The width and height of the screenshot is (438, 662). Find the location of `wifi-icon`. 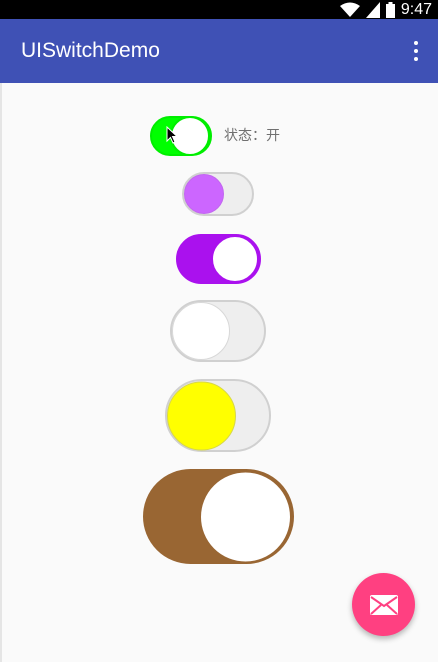

wifi-icon is located at coordinates (349, 9).